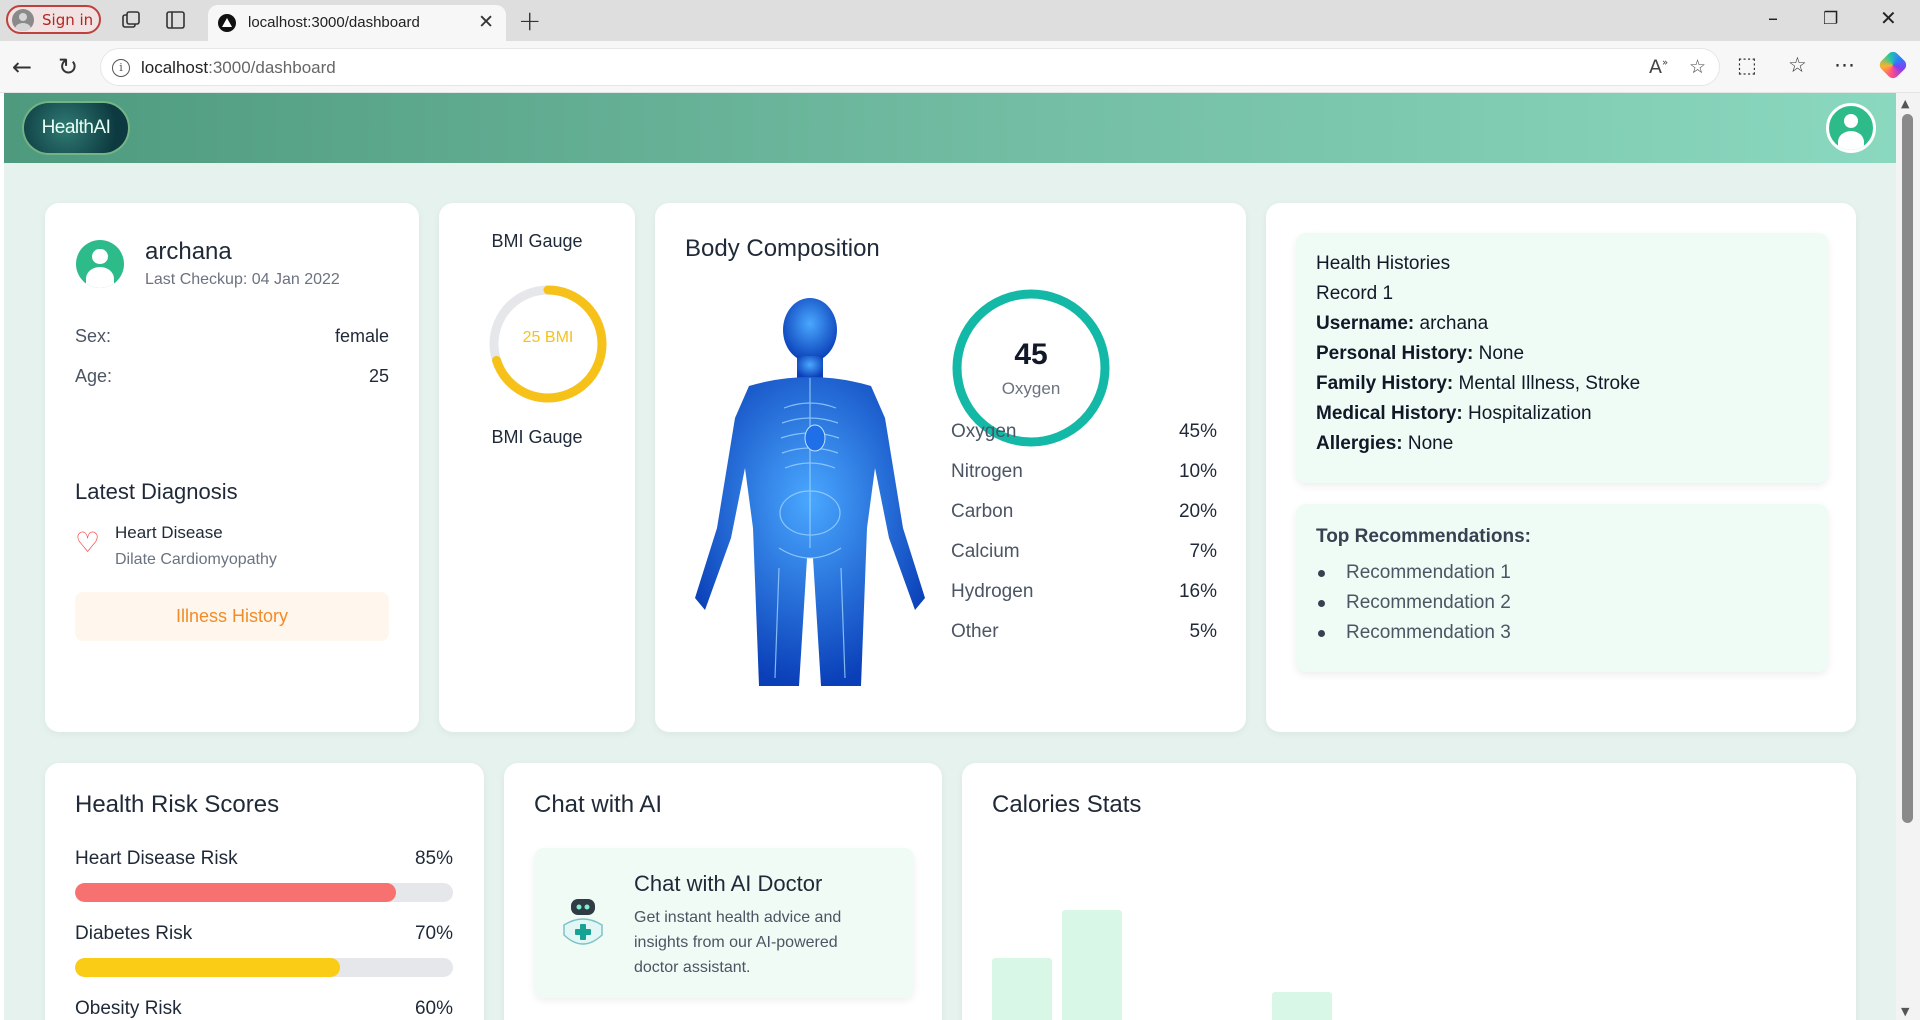 This screenshot has height=1020, width=1920. I want to click on composition-value: 45%, so click(1197, 431).